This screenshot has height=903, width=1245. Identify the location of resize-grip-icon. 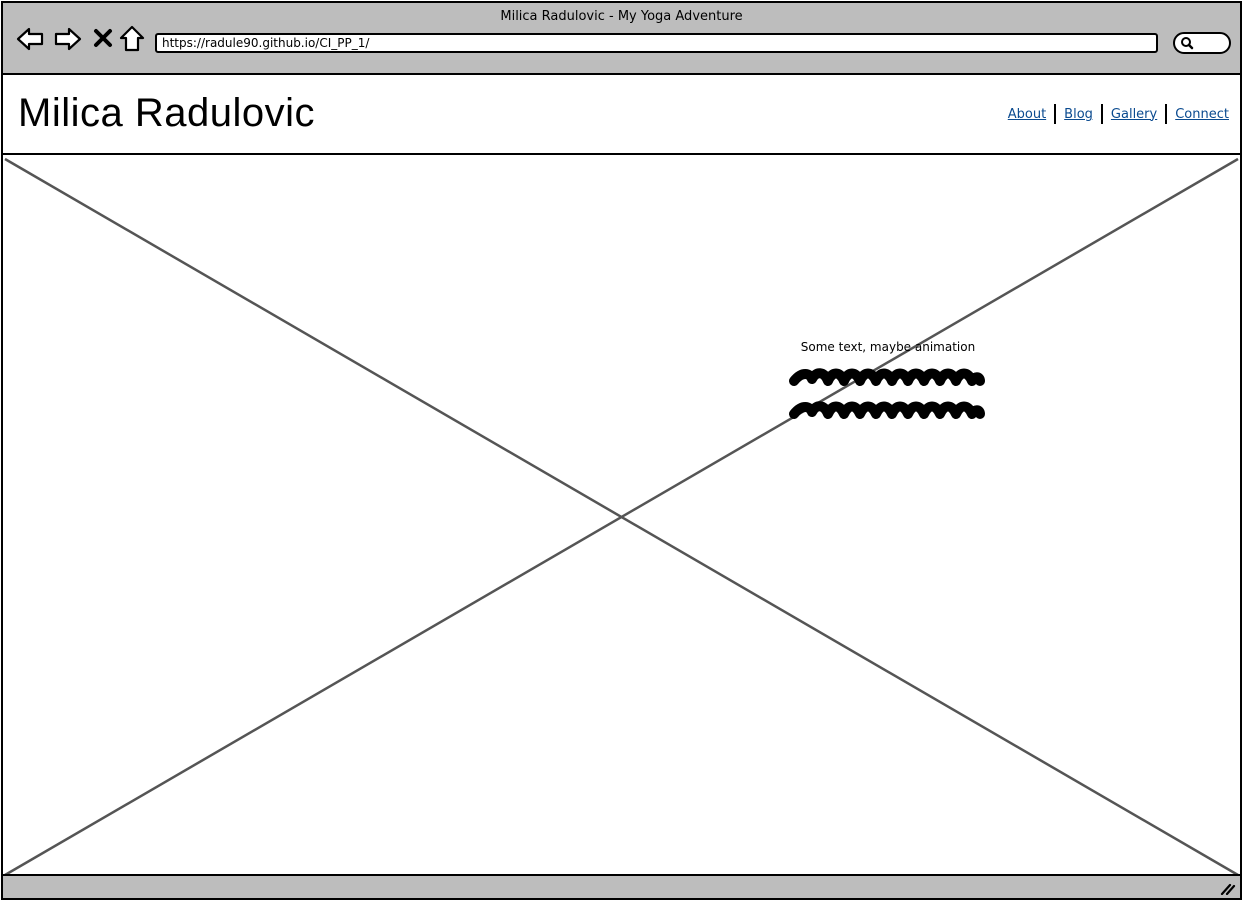
(1228, 888).